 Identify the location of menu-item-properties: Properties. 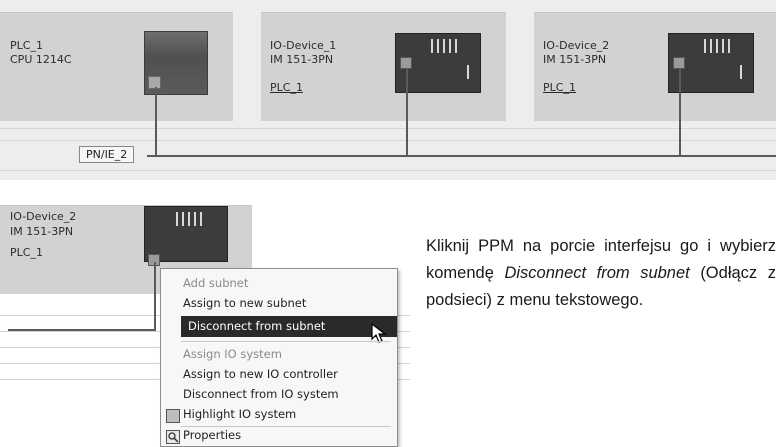
(212, 435).